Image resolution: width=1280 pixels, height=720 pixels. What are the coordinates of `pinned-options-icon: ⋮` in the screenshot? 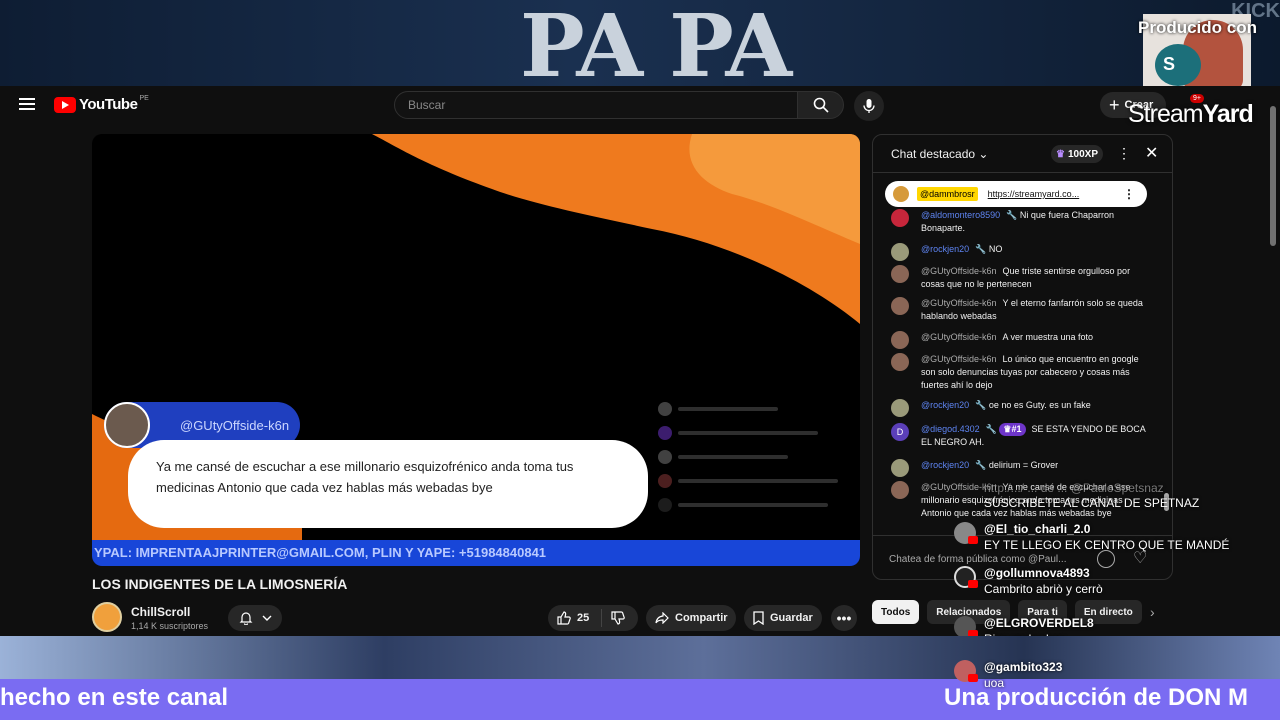 It's located at (1129, 194).